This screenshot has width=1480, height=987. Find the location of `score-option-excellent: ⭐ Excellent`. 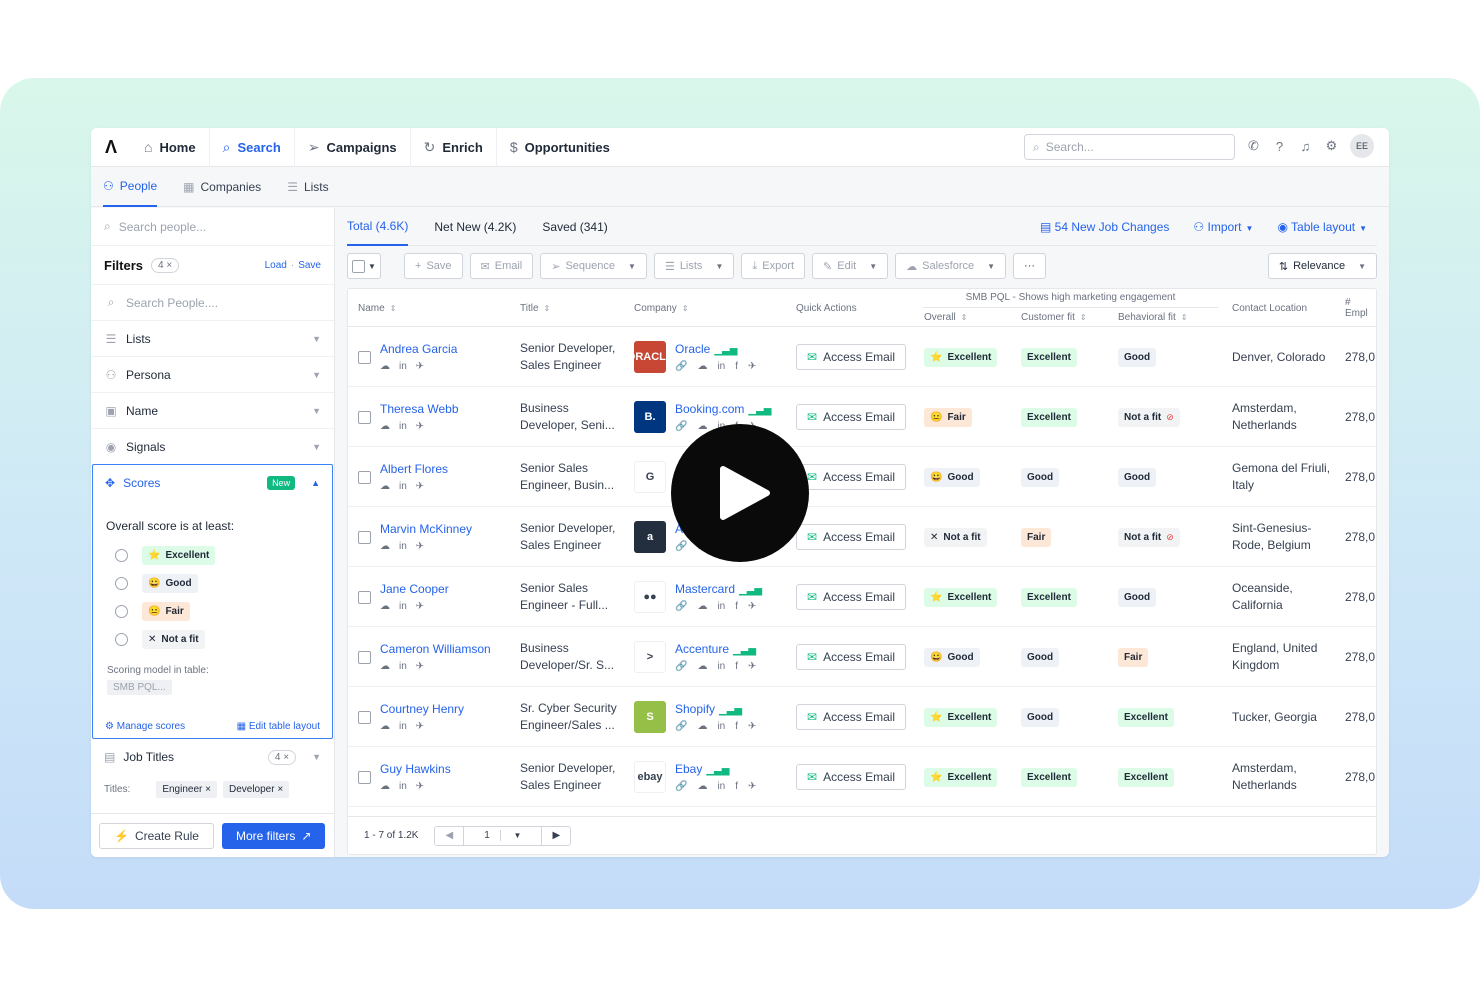

score-option-excellent: ⭐ Excellent is located at coordinates (212, 555).